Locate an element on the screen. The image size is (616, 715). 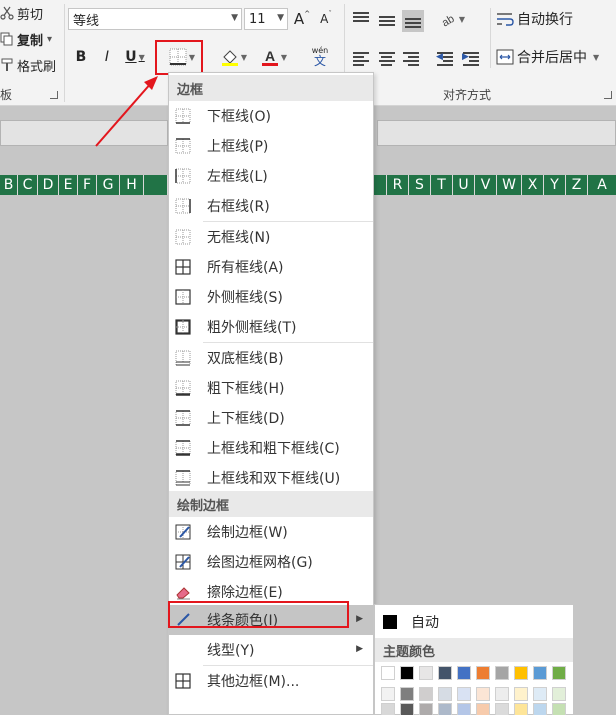
orientation-button: ab ▼ is located at coordinates (452, 19).